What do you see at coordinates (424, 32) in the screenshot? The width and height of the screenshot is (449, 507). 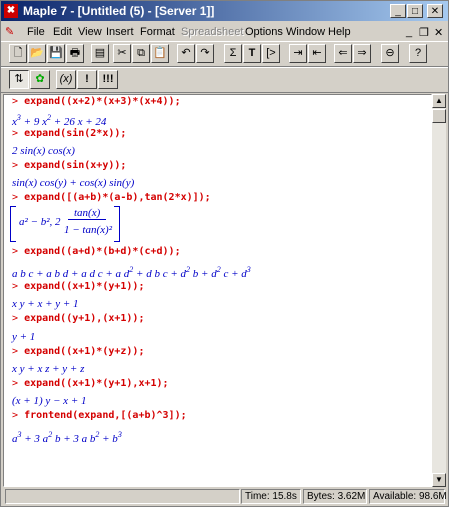 I see `mdi-restore-icon: ❐` at bounding box center [424, 32].